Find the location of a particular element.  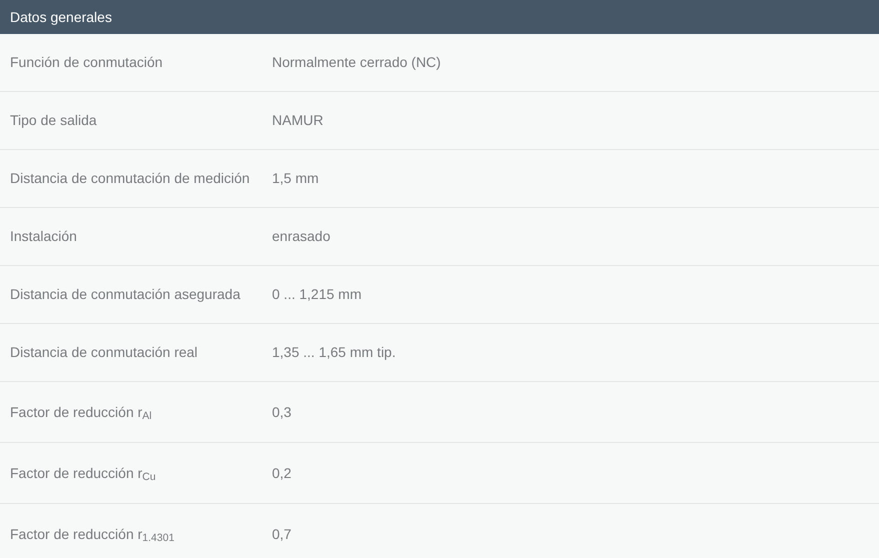

property-value: 0,3 is located at coordinates (282, 412).